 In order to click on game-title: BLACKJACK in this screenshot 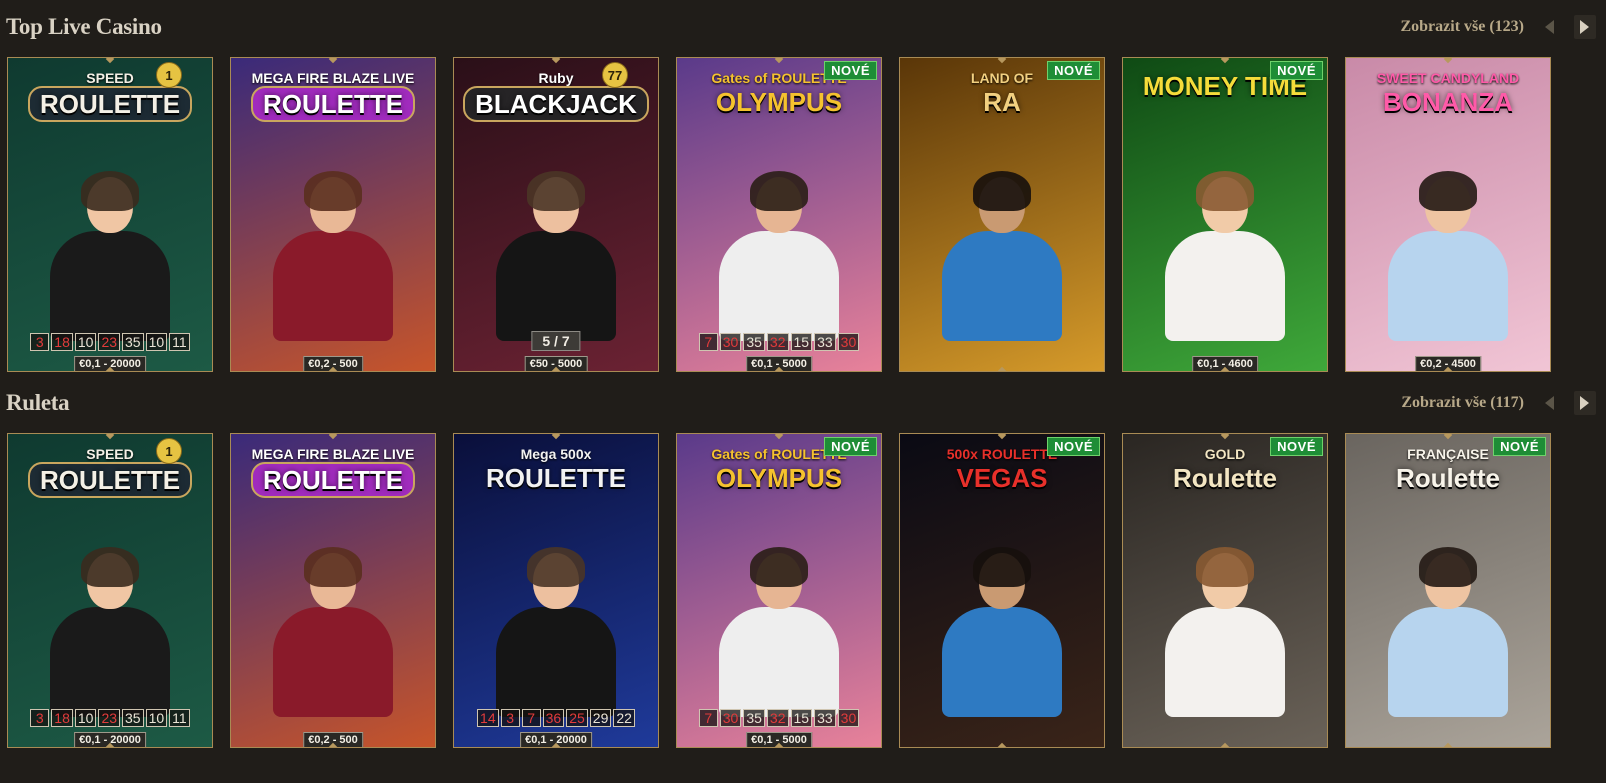, I will do `click(556, 104)`.